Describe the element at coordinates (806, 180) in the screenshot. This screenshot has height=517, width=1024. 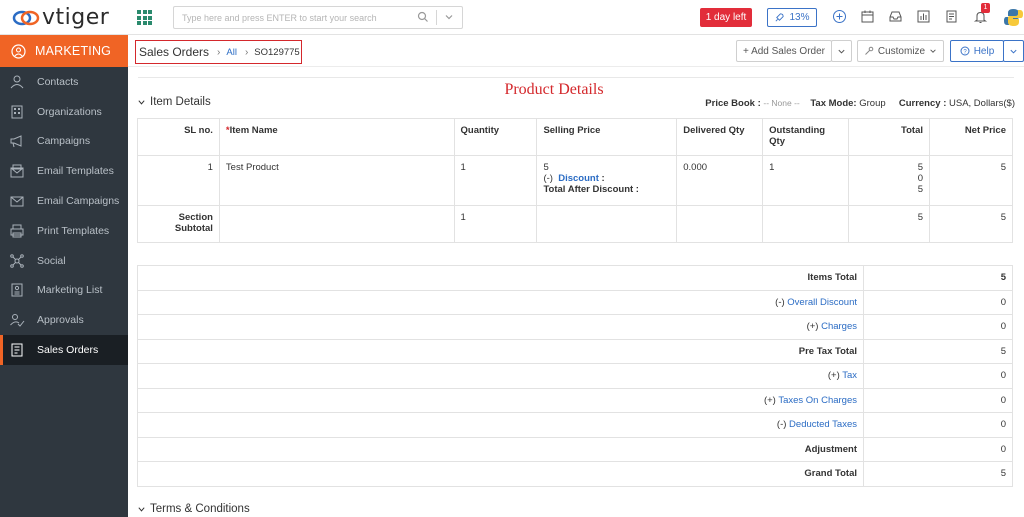
I see `cell-outstanding-qty: 1` at that location.